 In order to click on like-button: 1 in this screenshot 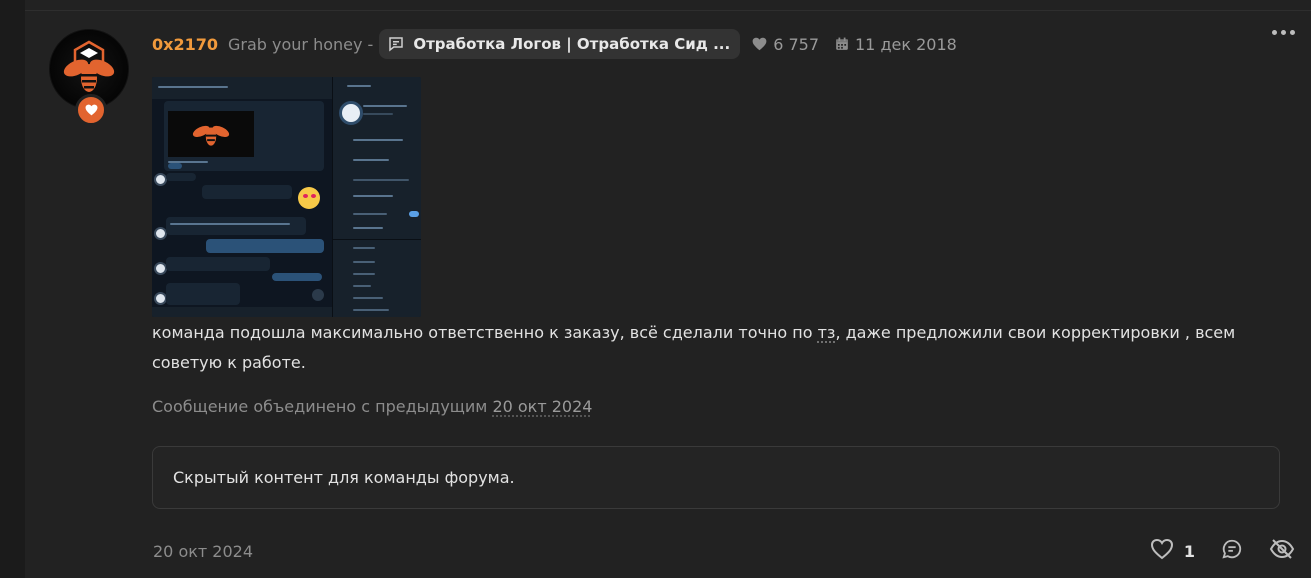, I will do `click(1172, 551)`.